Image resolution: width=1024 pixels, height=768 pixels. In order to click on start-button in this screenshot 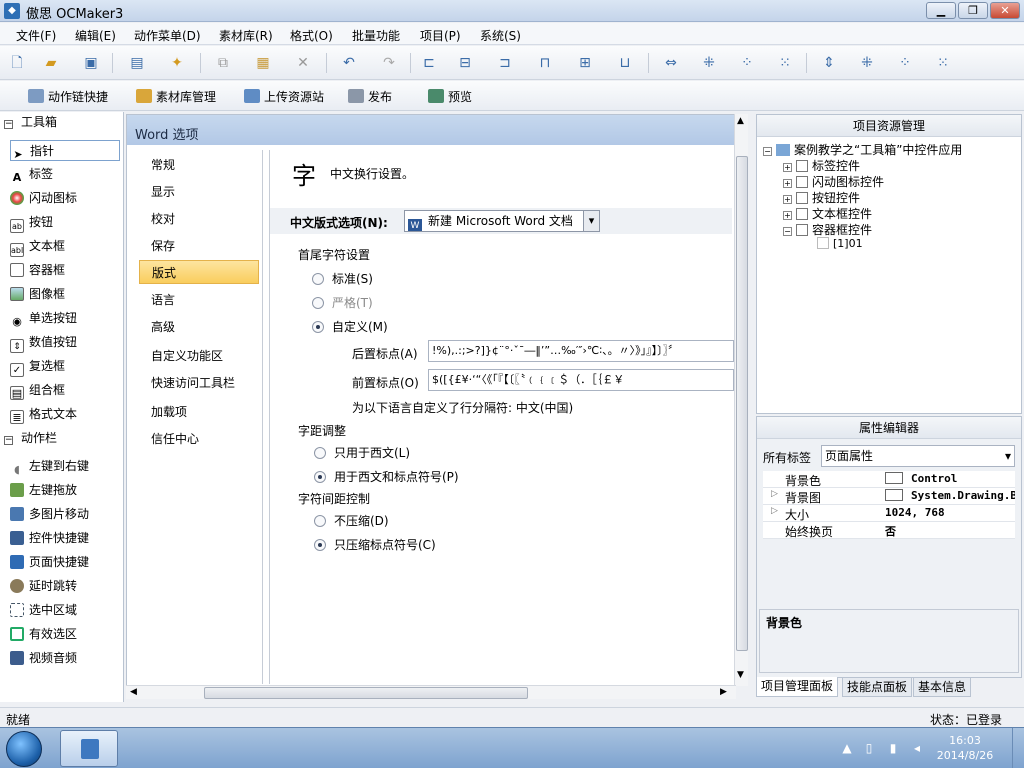, I will do `click(24, 749)`.